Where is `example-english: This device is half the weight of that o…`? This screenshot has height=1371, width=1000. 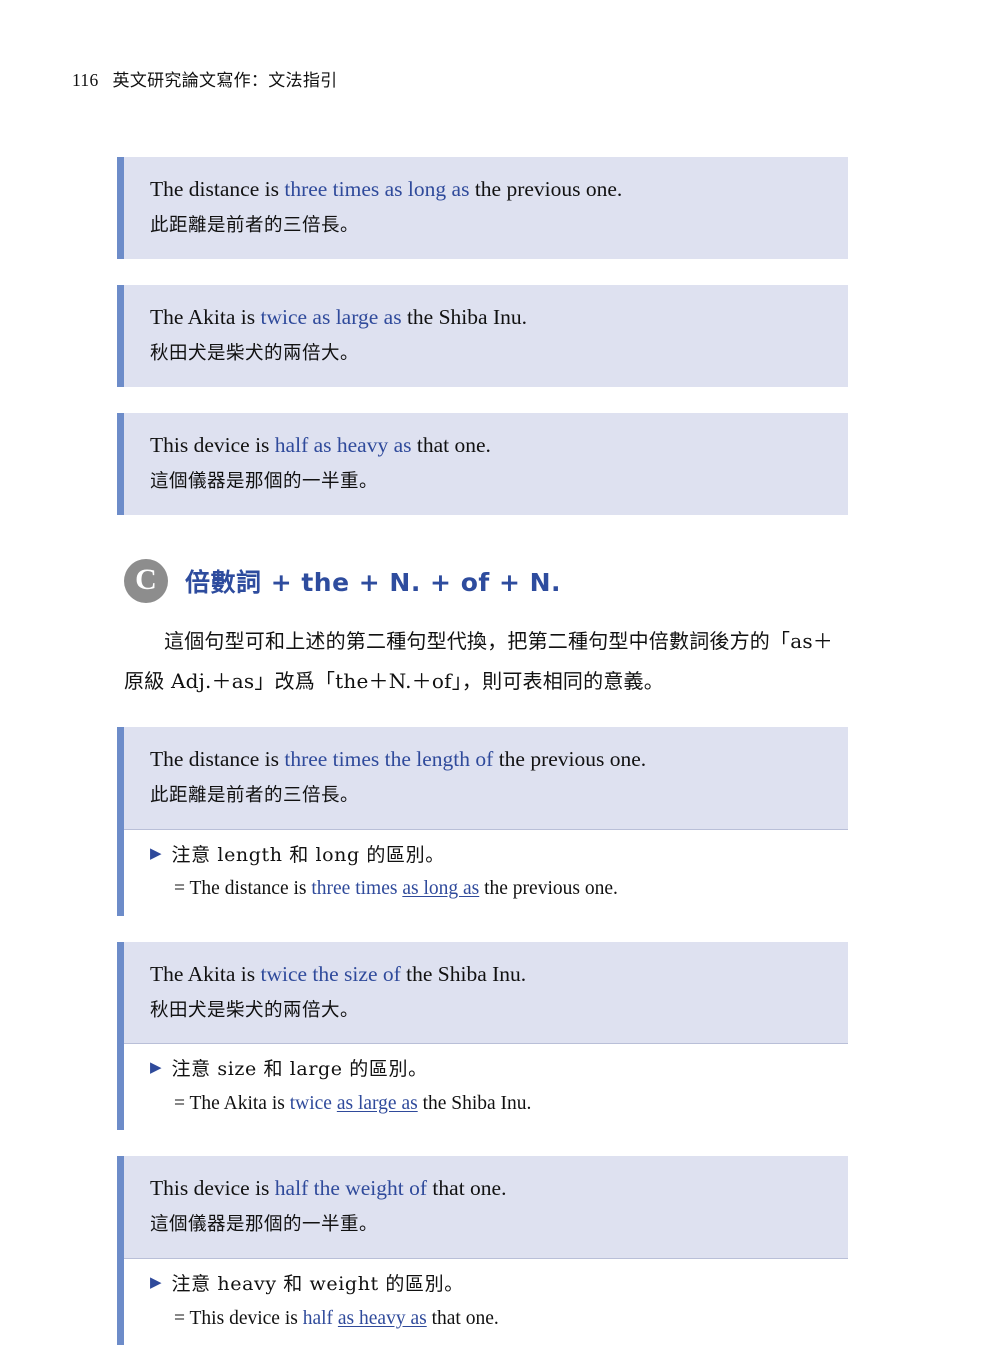
example-english: This device is half the weight of that o… is located at coordinates (488, 1188).